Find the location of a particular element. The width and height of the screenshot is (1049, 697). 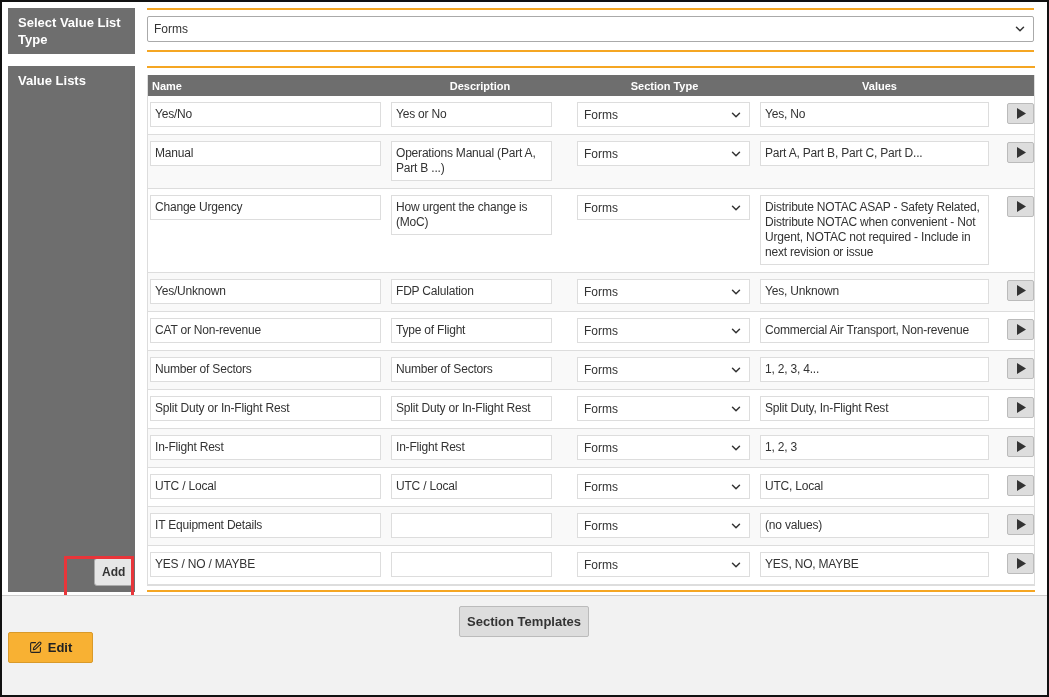

description-field: In-Flight Rest is located at coordinates (471, 447).